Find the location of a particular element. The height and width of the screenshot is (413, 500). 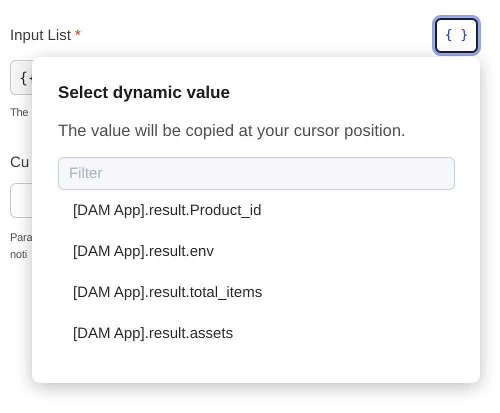

dynamic-value-item: [DAM App].result.assets is located at coordinates (153, 333).